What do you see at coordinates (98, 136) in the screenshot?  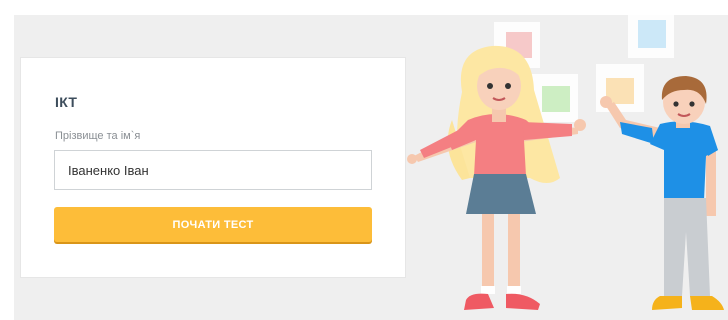 I see `name-field-label: Прізвище та ім`я` at bounding box center [98, 136].